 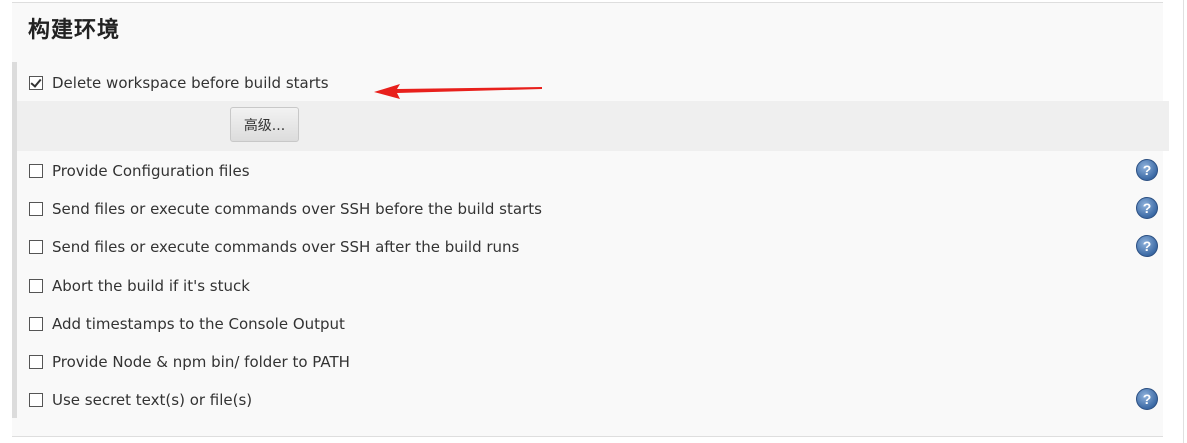 What do you see at coordinates (587, 436) in the screenshot?
I see `section-bottom-divider` at bounding box center [587, 436].